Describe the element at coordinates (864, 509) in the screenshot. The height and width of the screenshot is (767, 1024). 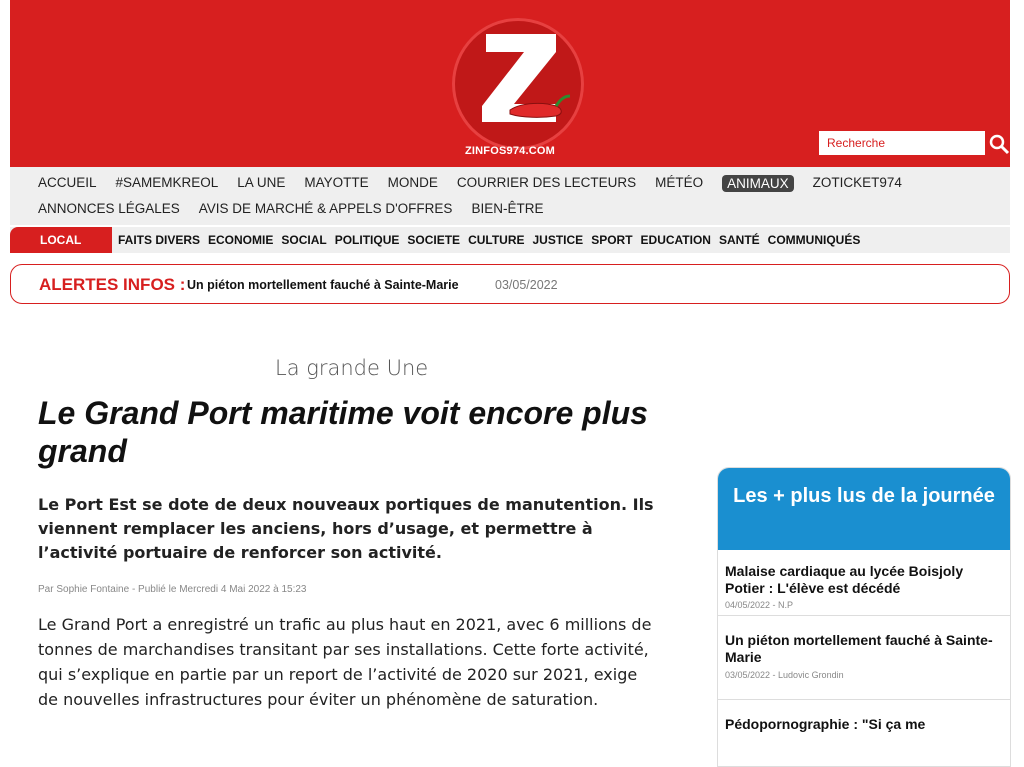
I see `most-read-title: Les + plus lus de la journée` at that location.